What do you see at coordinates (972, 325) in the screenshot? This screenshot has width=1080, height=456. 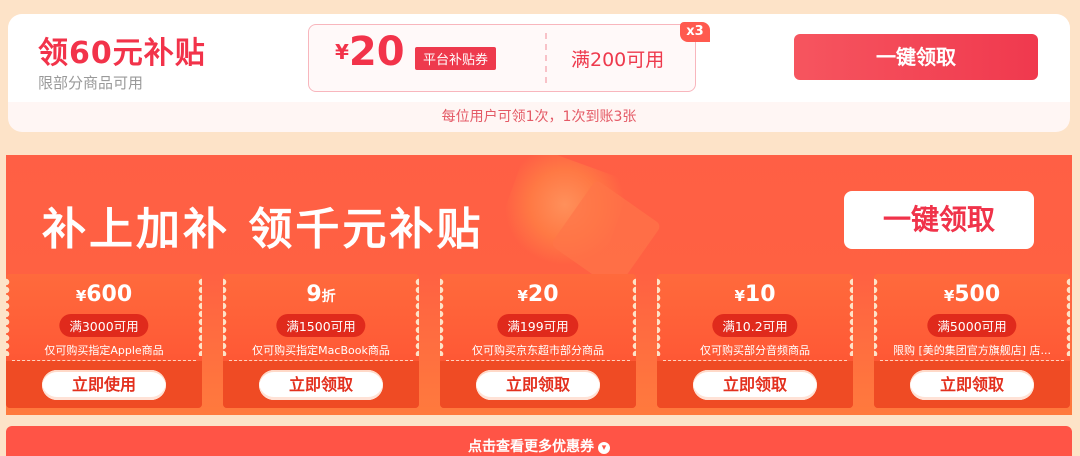 I see `coupon-condition: 满5000可用` at bounding box center [972, 325].